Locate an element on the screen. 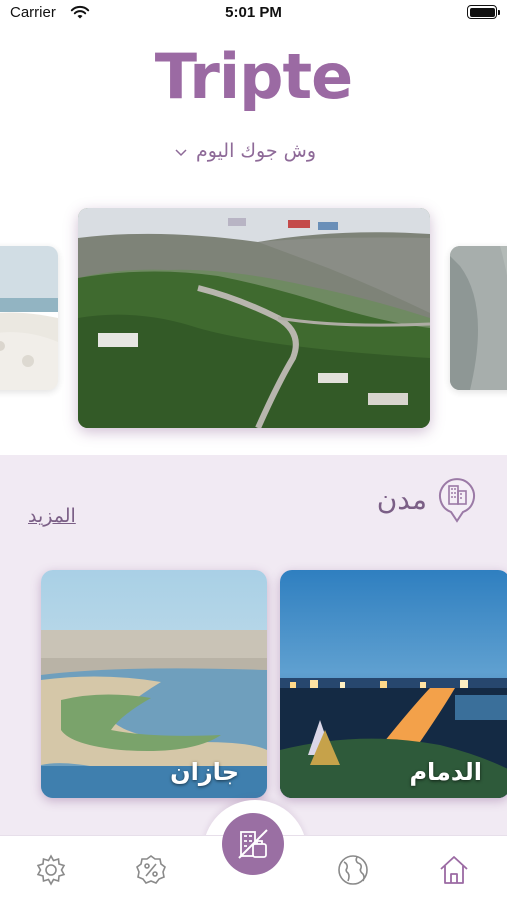 The height and width of the screenshot is (900, 507). status-time: 5:01 PM is located at coordinates (253, 12).